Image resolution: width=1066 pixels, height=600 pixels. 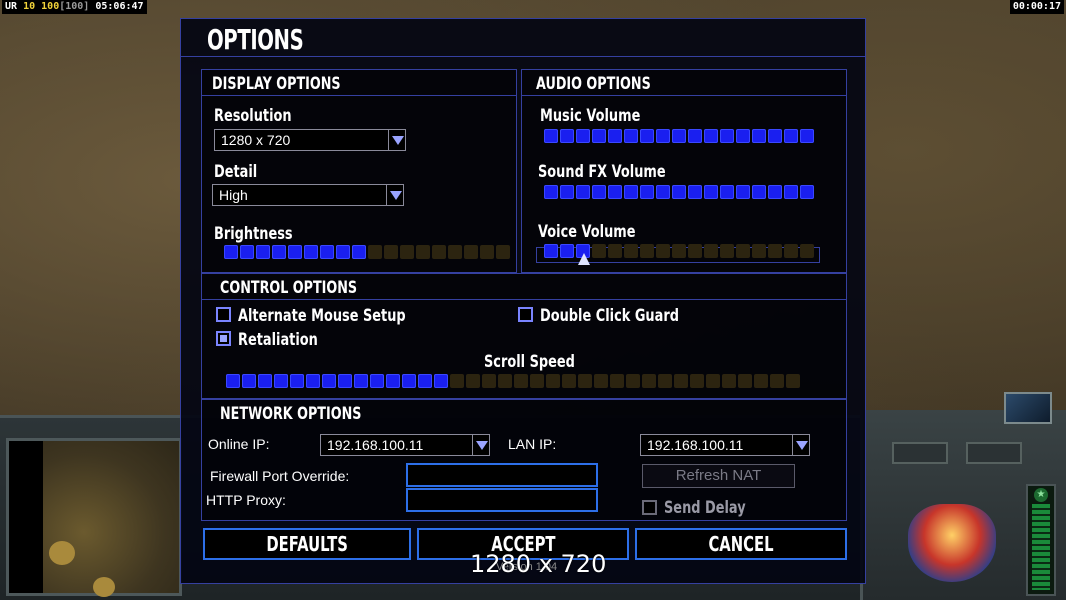 I want to click on lan-ip-label: LAN IP:, so click(x=532, y=444).